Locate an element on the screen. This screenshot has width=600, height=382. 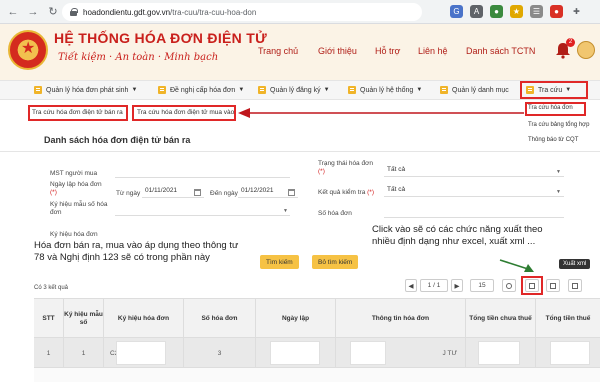
url-host: hoadondientu.gdt.gov.vn is located at coordinates (127, 12).